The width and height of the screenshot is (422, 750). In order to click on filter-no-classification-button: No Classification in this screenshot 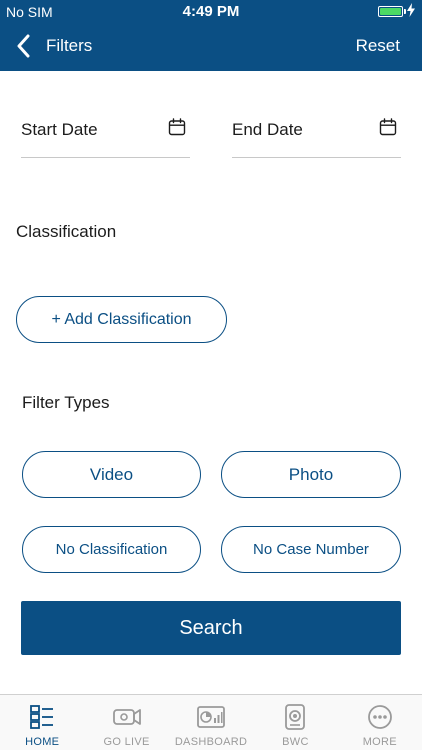, I will do `click(111, 549)`.